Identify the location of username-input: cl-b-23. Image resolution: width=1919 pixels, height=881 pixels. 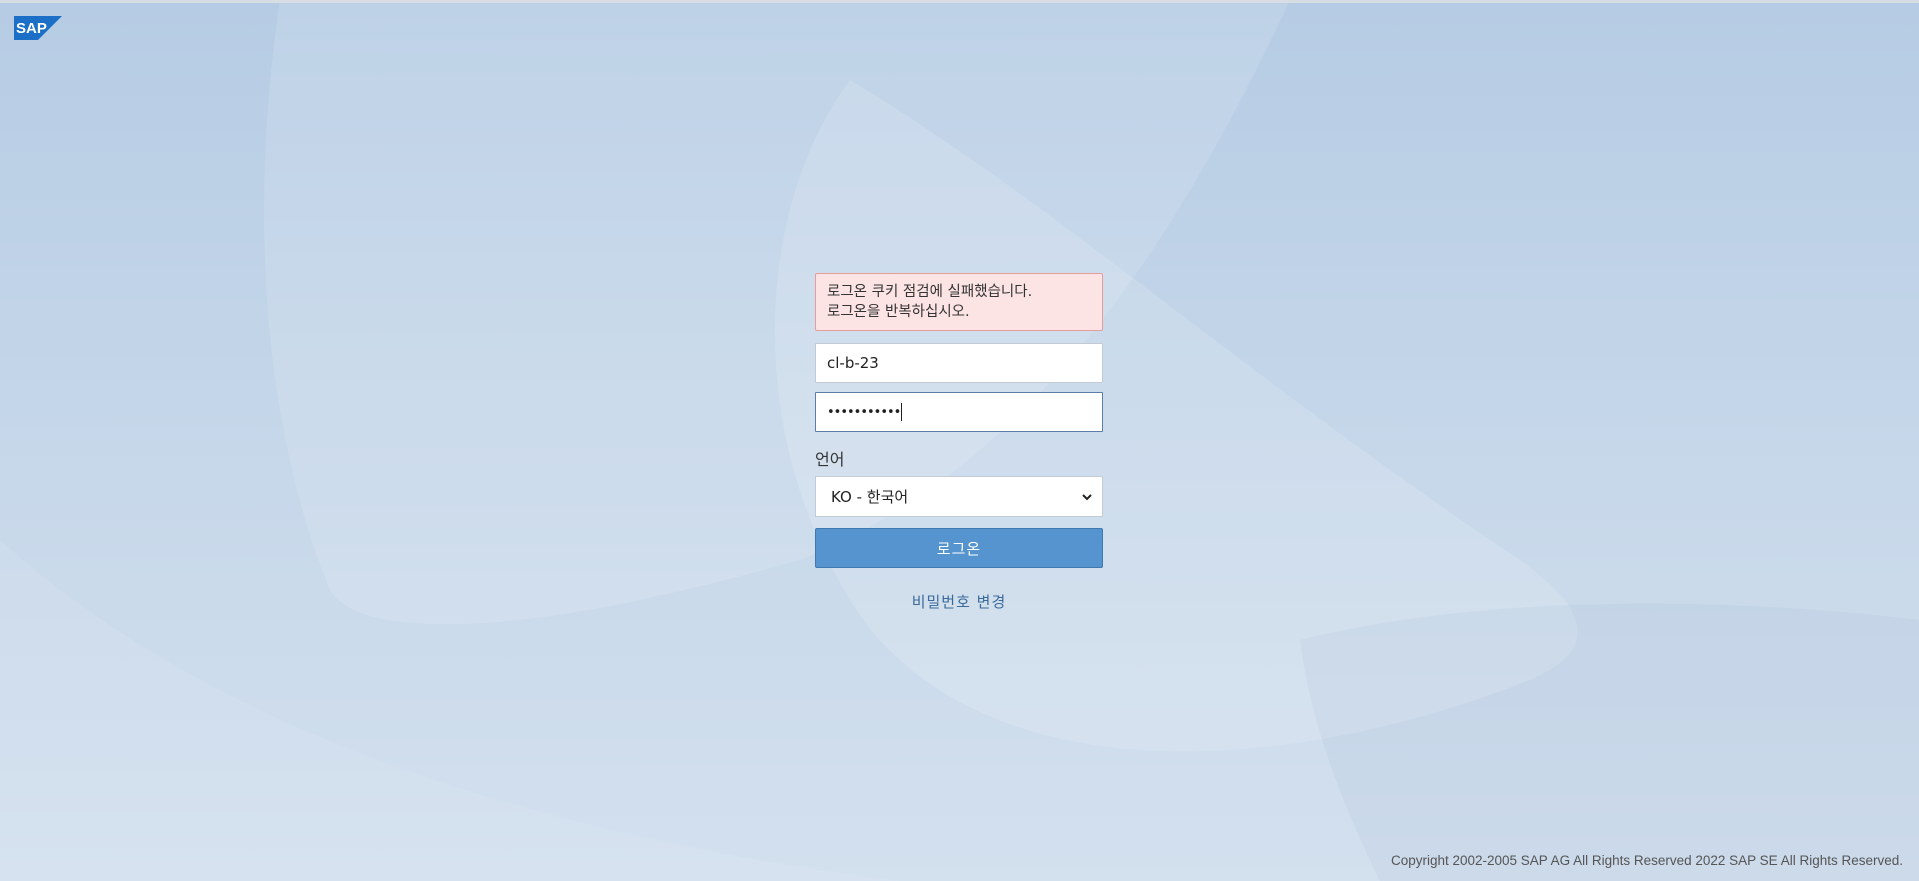
(959, 363).